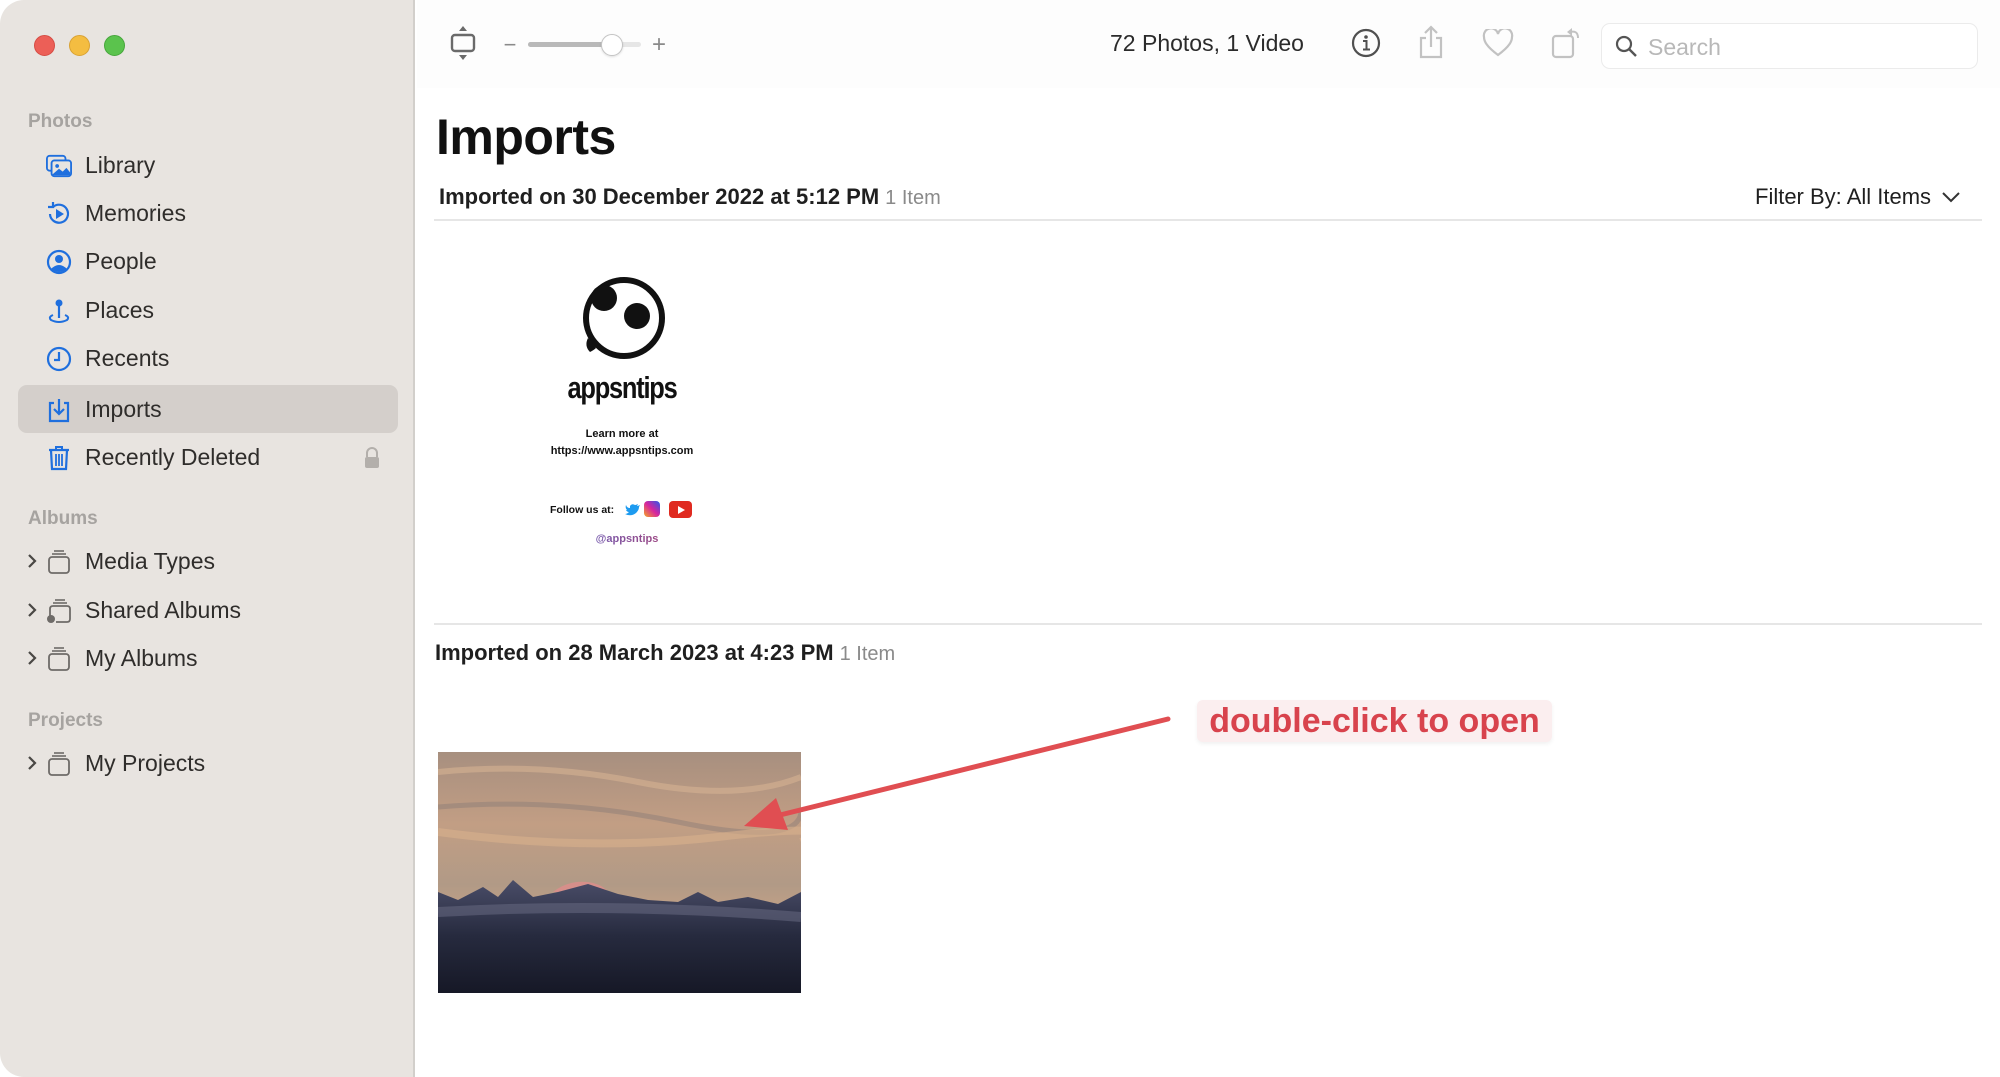 The width and height of the screenshot is (2000, 1077). Describe the element at coordinates (163, 609) in the screenshot. I see `sidebar-item-label: Shared Albums` at that location.